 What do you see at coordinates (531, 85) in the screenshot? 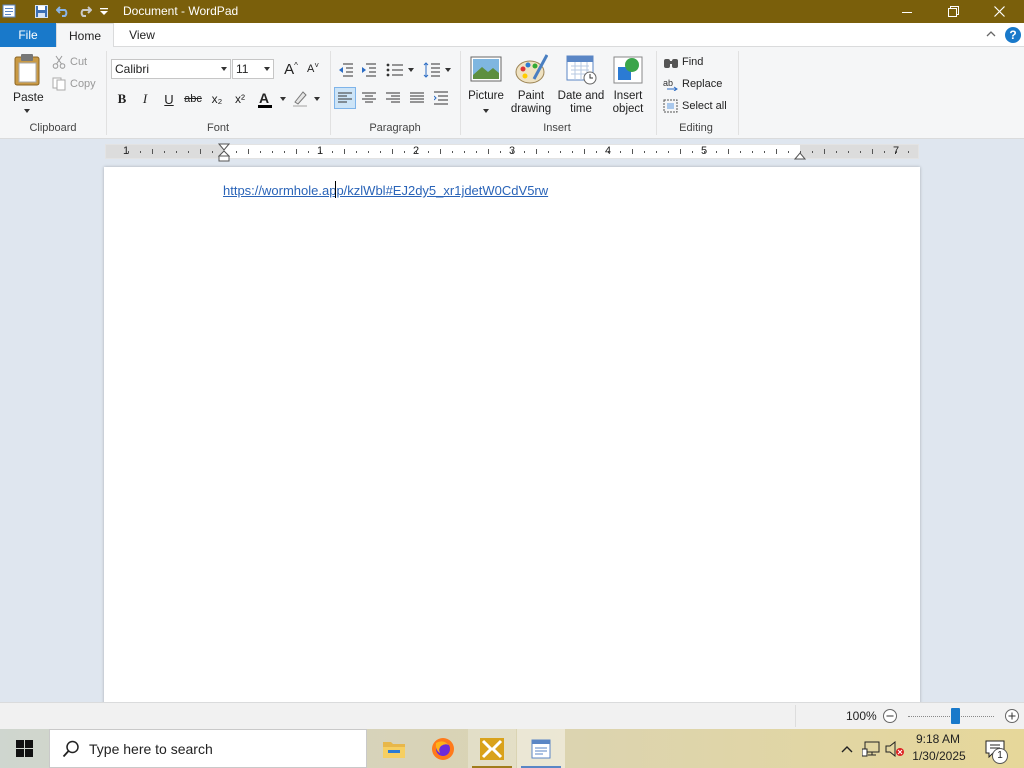
I see `paint-drawing-button: Paint drawing` at bounding box center [531, 85].